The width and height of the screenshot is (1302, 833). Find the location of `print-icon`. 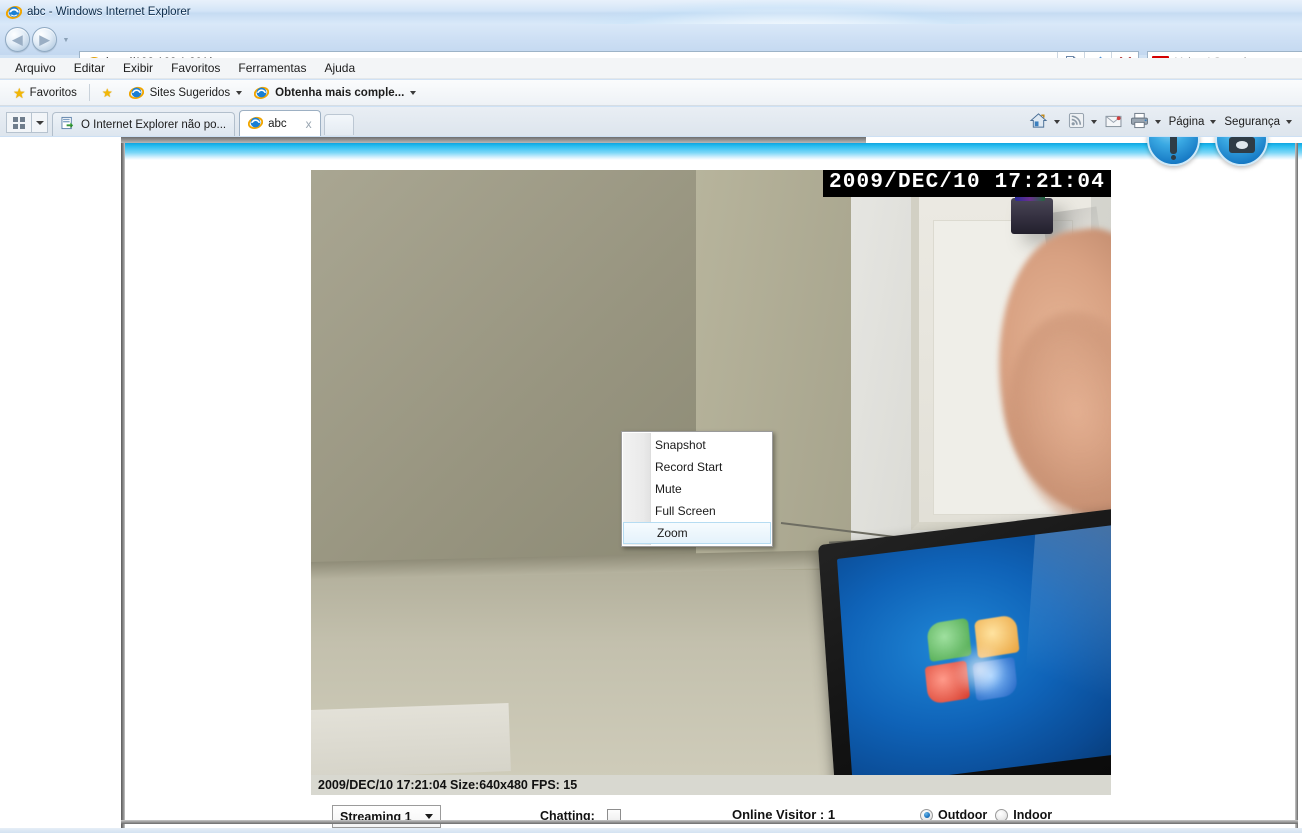

print-icon is located at coordinates (1139, 122).